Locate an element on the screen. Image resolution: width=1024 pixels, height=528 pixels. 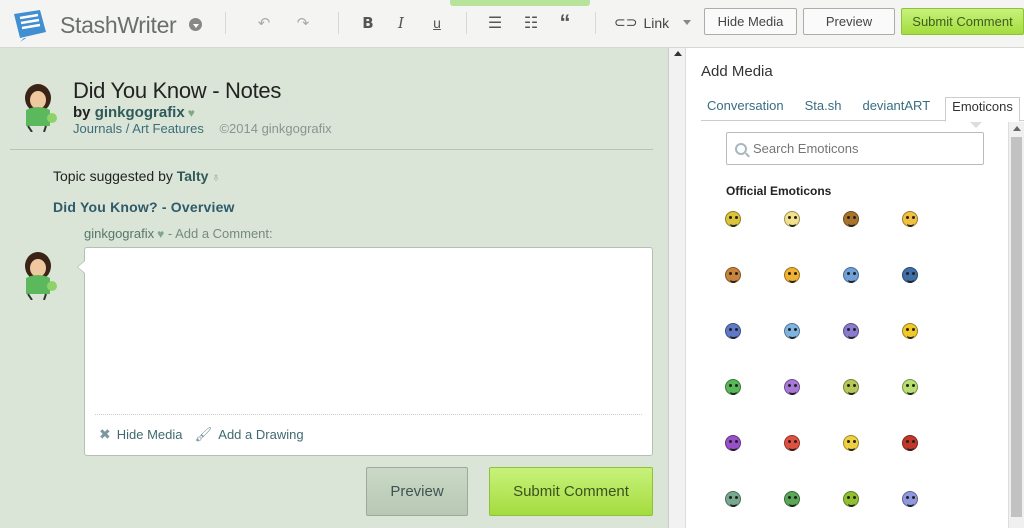
emoticon-purple-icon is located at coordinates (792, 387).